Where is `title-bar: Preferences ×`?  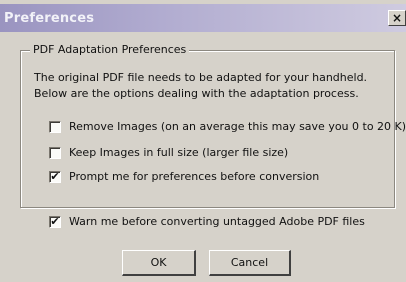
title-bar: Preferences × is located at coordinates (203, 18).